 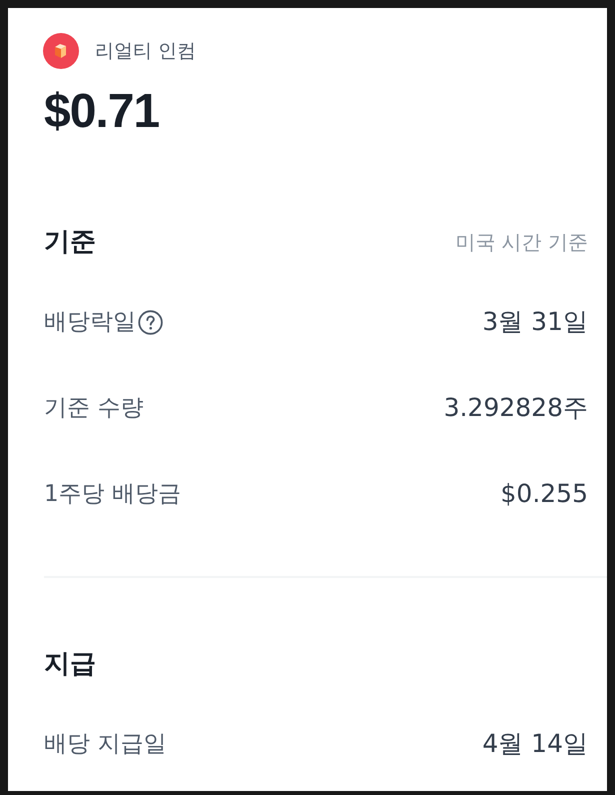 I want to click on row-label: 배당 지급일, so click(x=105, y=744).